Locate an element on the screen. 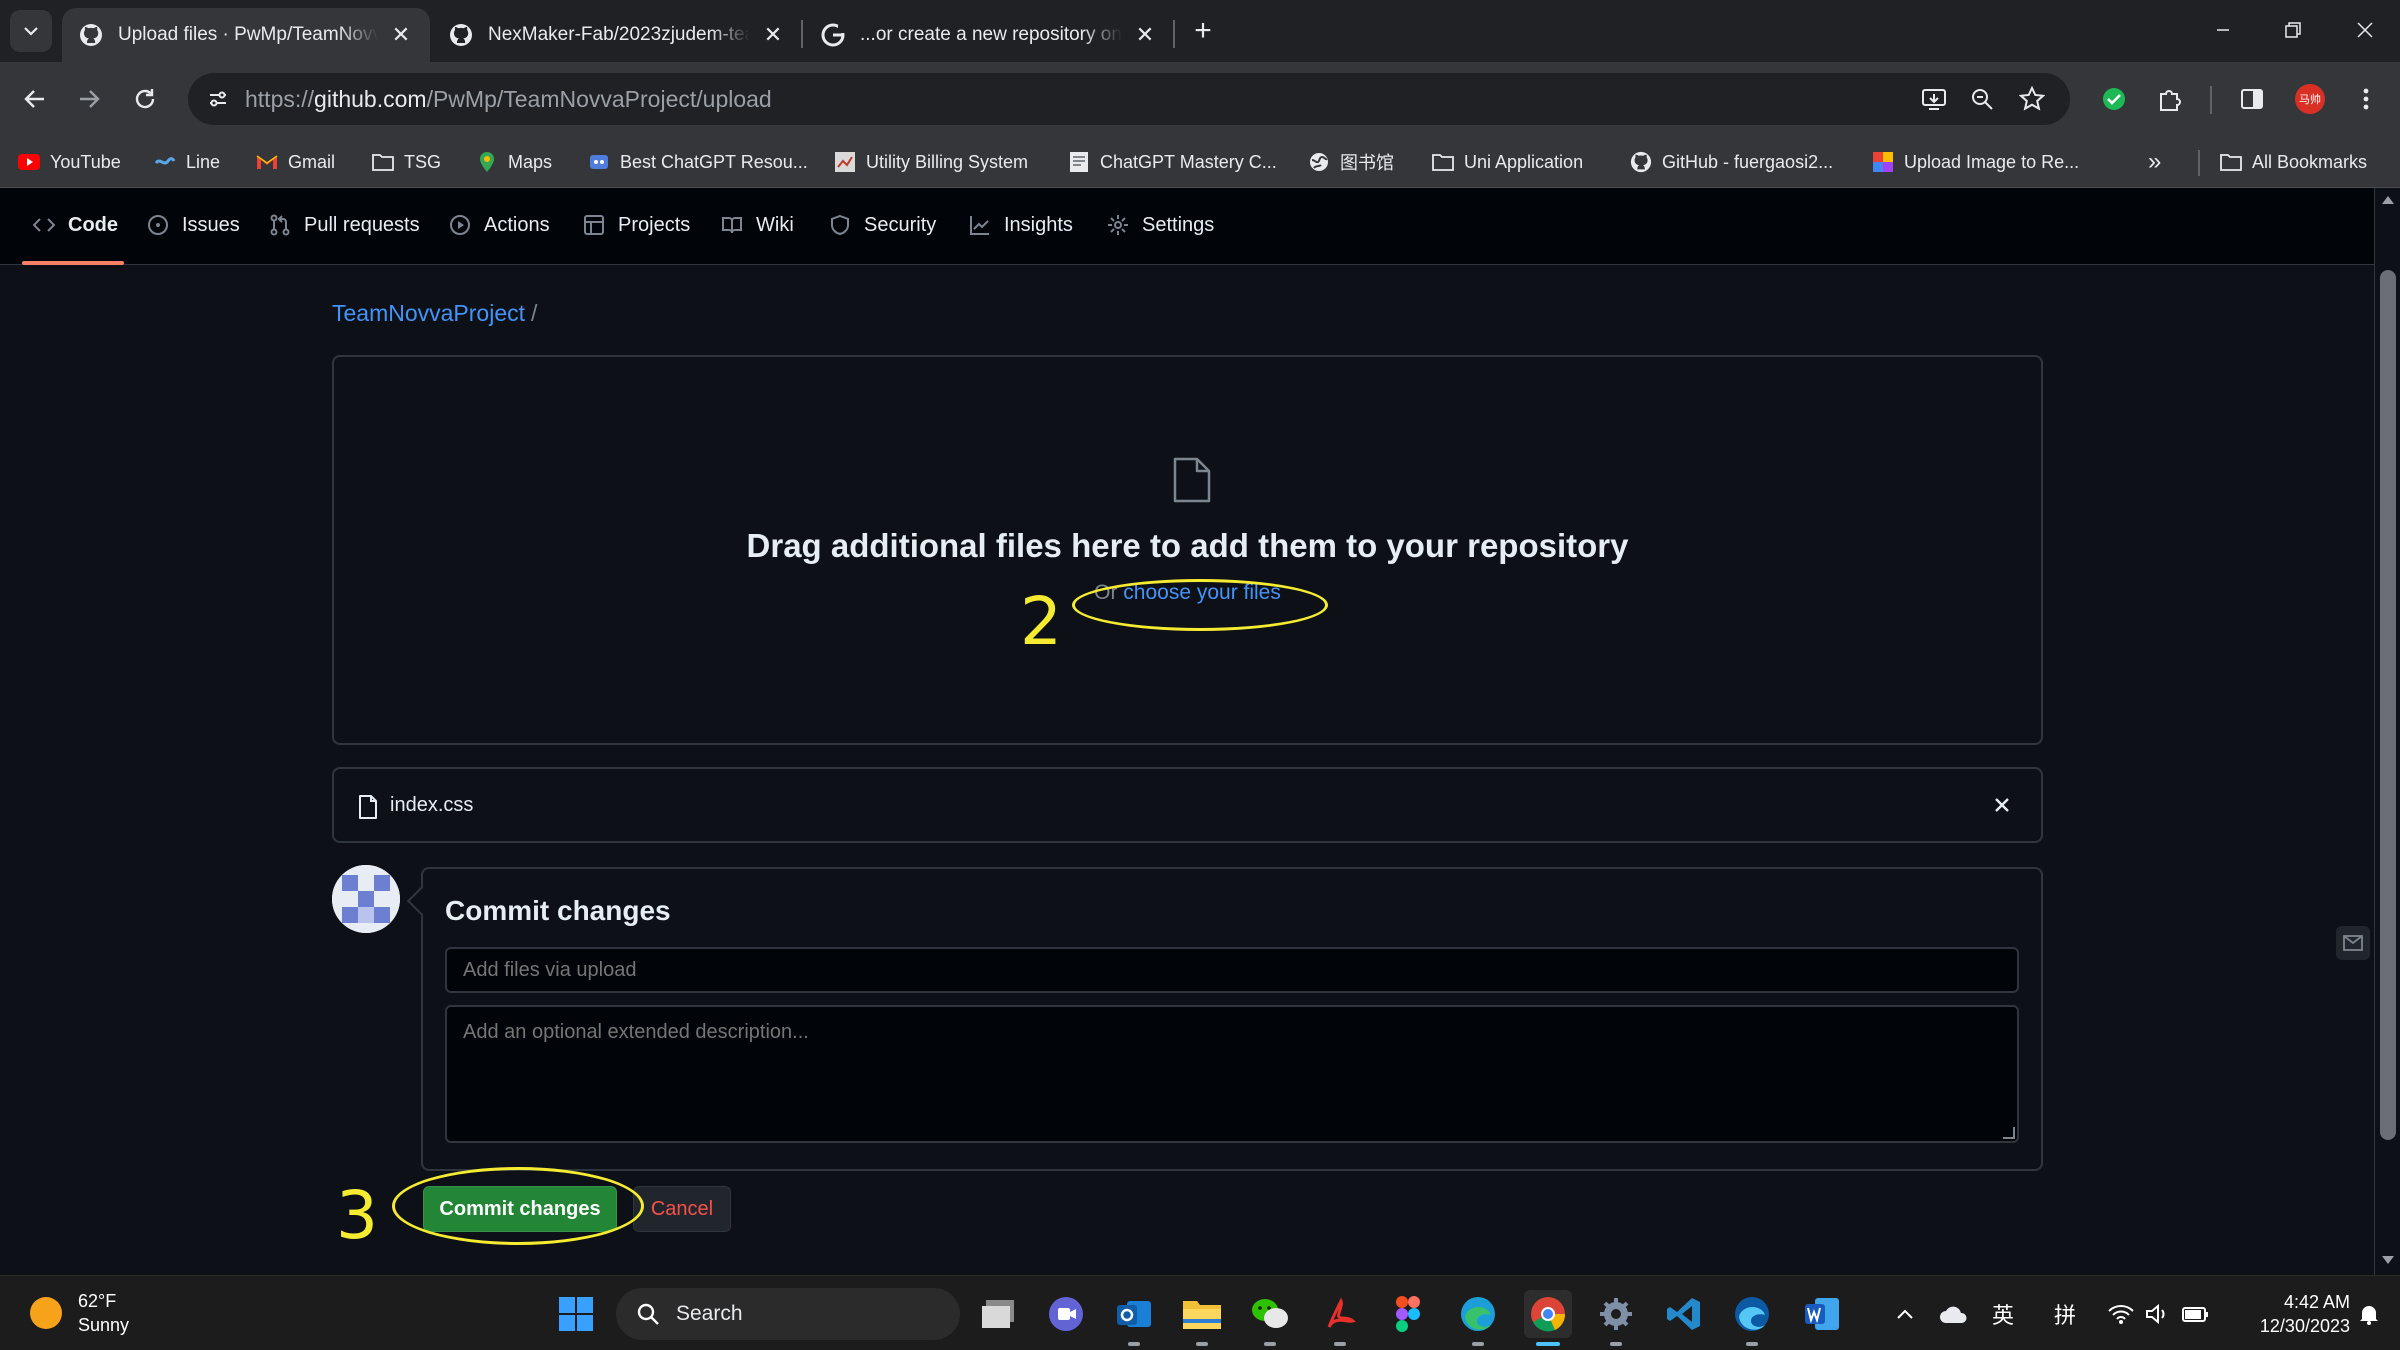  reload-button is located at coordinates (145, 99).